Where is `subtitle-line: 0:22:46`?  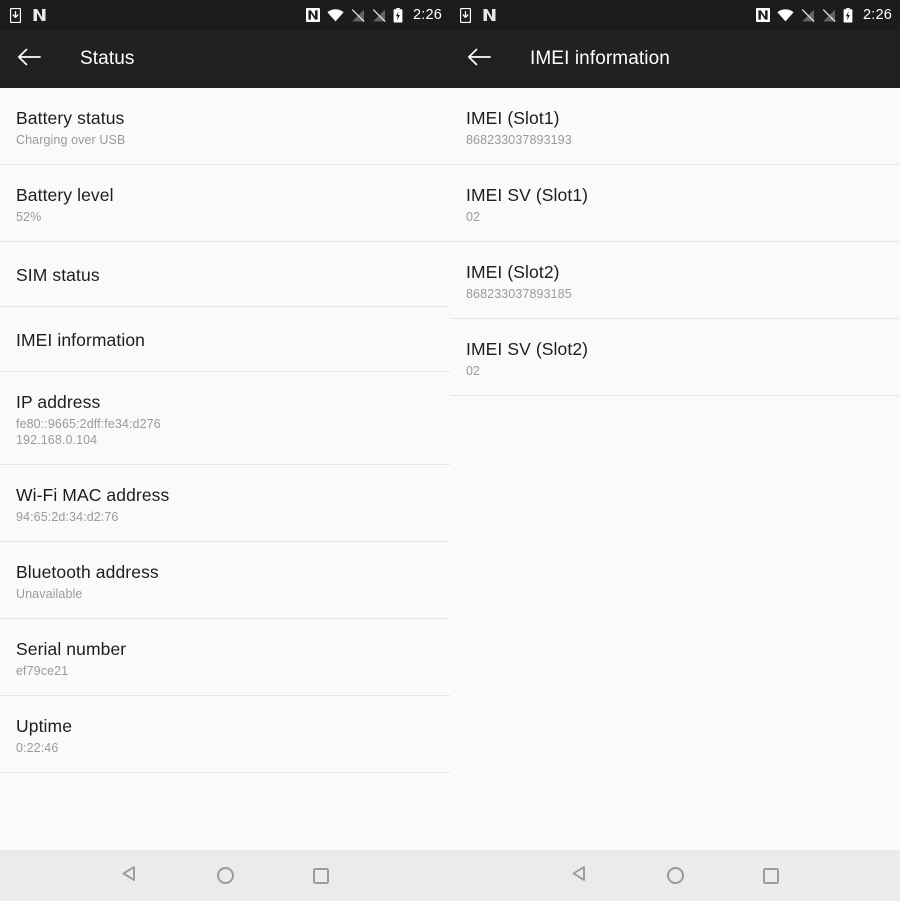
subtitle-line: 0:22:46 is located at coordinates (37, 748).